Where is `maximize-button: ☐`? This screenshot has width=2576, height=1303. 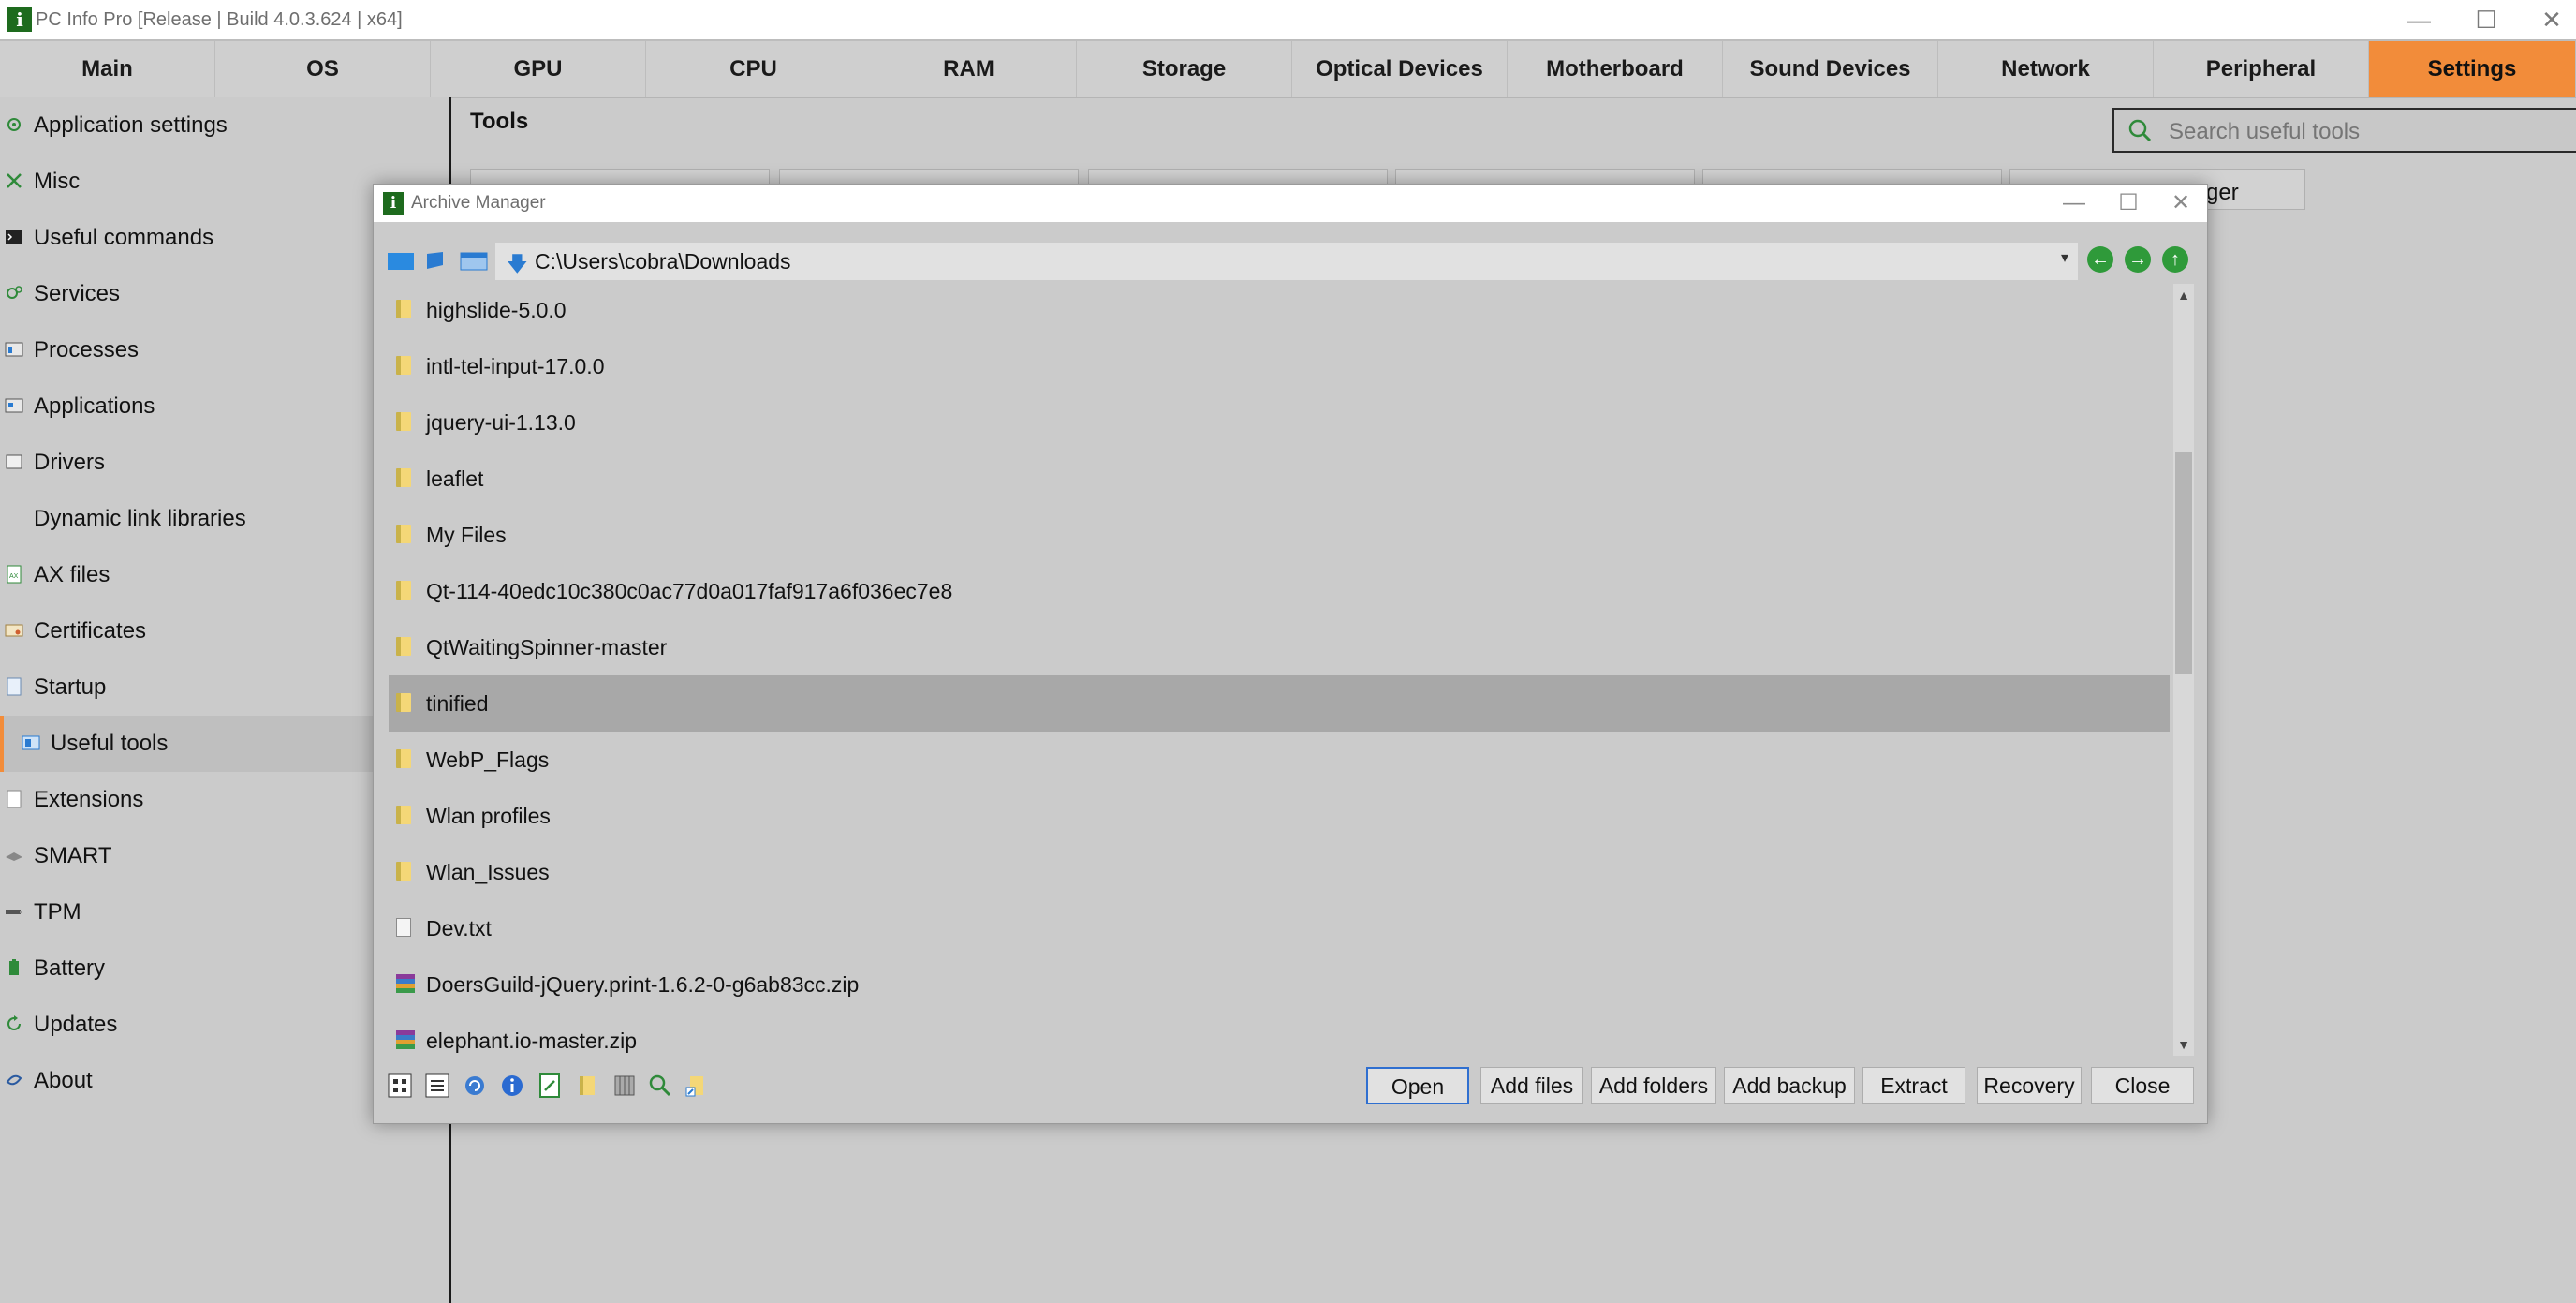
maximize-button: ☐ is located at coordinates (2486, 20).